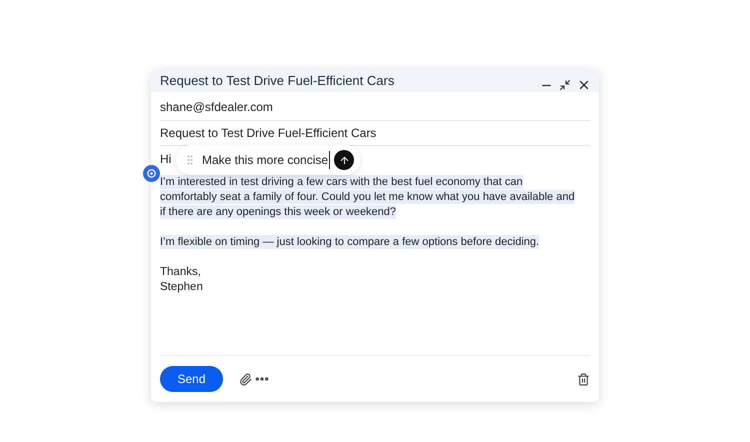  What do you see at coordinates (583, 379) in the screenshot?
I see `trash-icon` at bounding box center [583, 379].